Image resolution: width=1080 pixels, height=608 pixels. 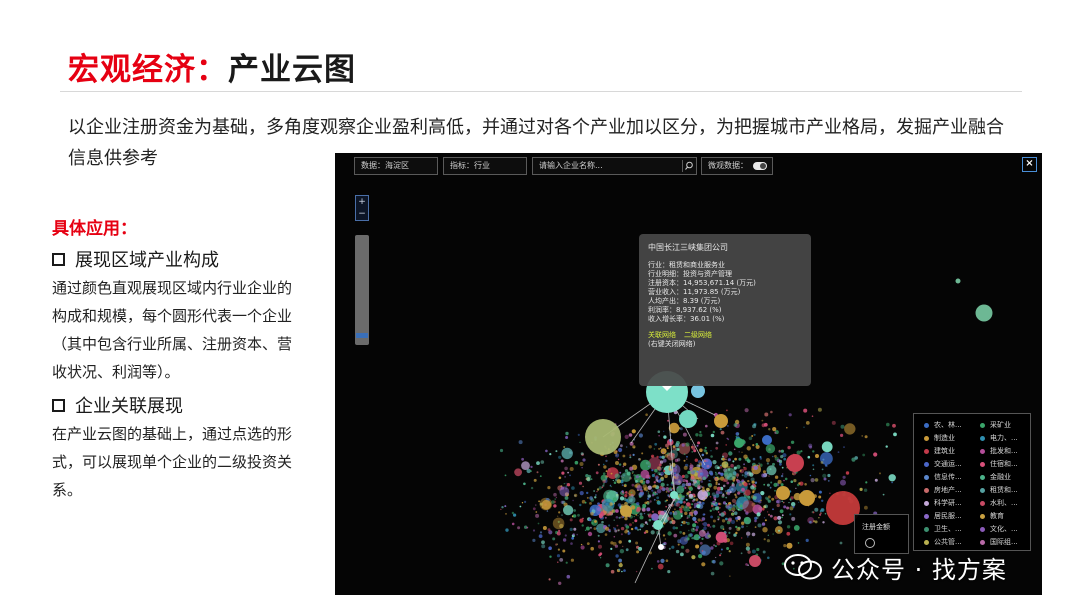 What do you see at coordinates (362, 290) in the screenshot?
I see `zoom-slider-track` at bounding box center [362, 290].